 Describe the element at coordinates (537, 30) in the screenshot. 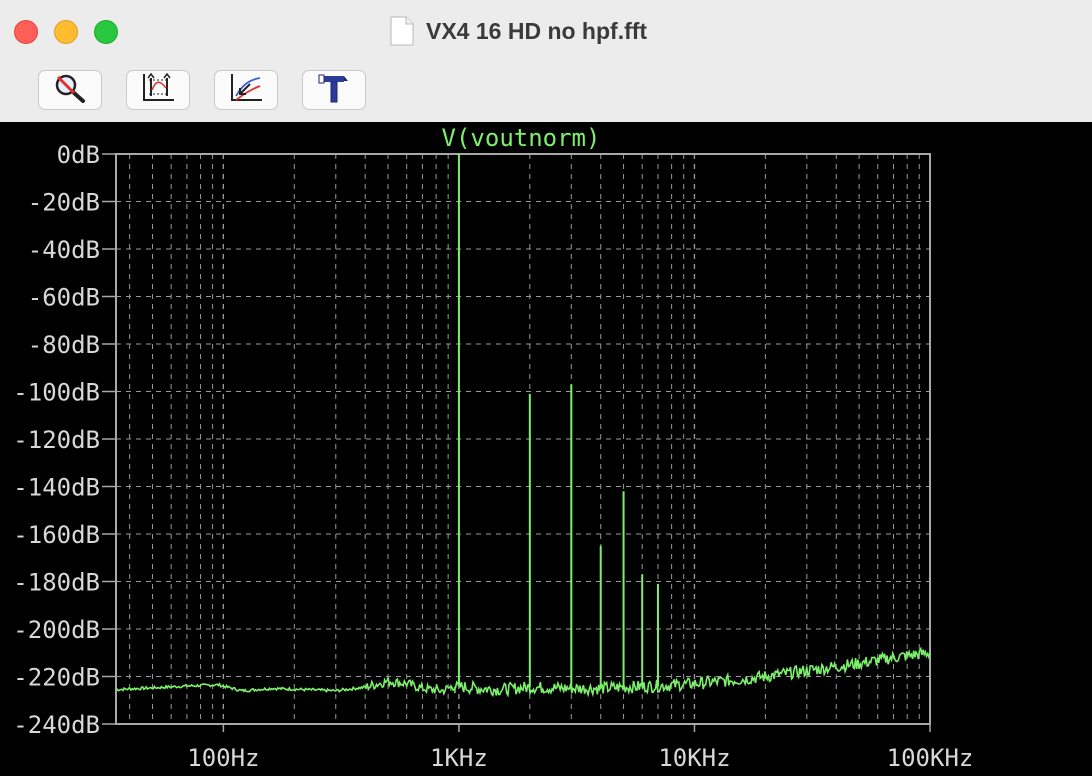

I see `window-title: VX4 16 HD no hpf.fft` at that location.